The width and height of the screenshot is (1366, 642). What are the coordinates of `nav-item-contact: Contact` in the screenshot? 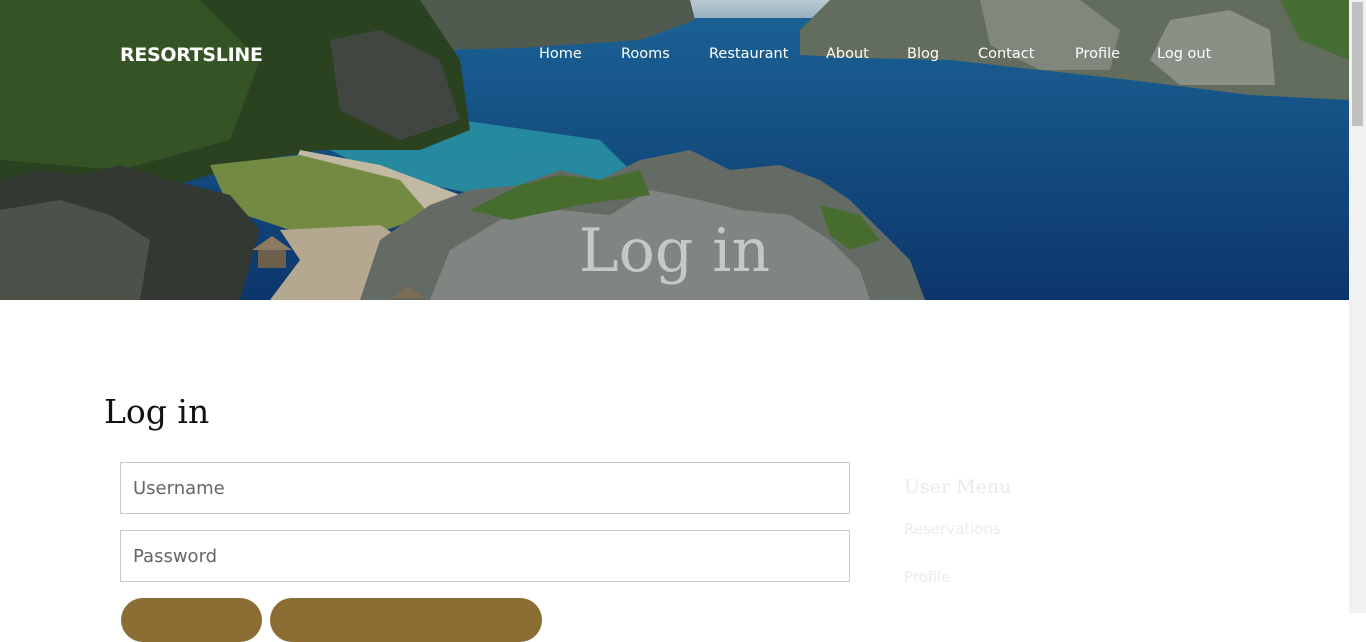 It's located at (1006, 54).